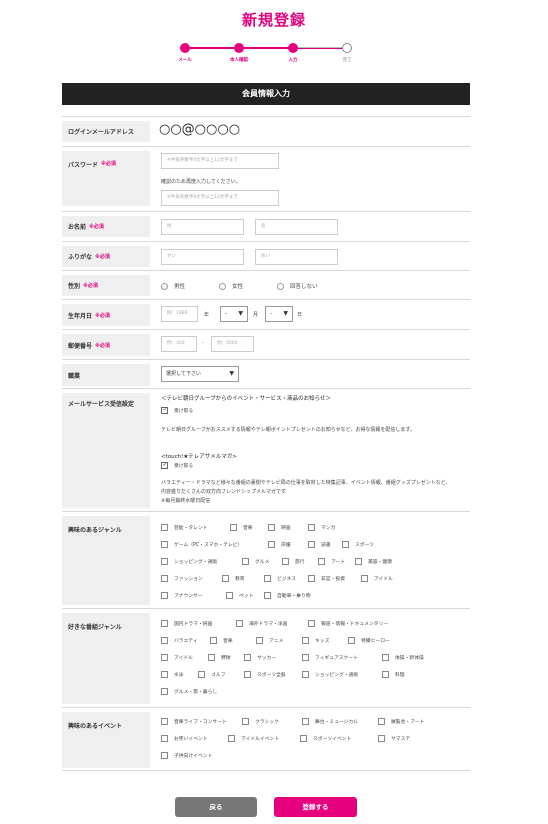 The width and height of the screenshot is (548, 824). Describe the element at coordinates (200, 374) in the screenshot. I see `job-select: 選択して下さい ▼` at that location.